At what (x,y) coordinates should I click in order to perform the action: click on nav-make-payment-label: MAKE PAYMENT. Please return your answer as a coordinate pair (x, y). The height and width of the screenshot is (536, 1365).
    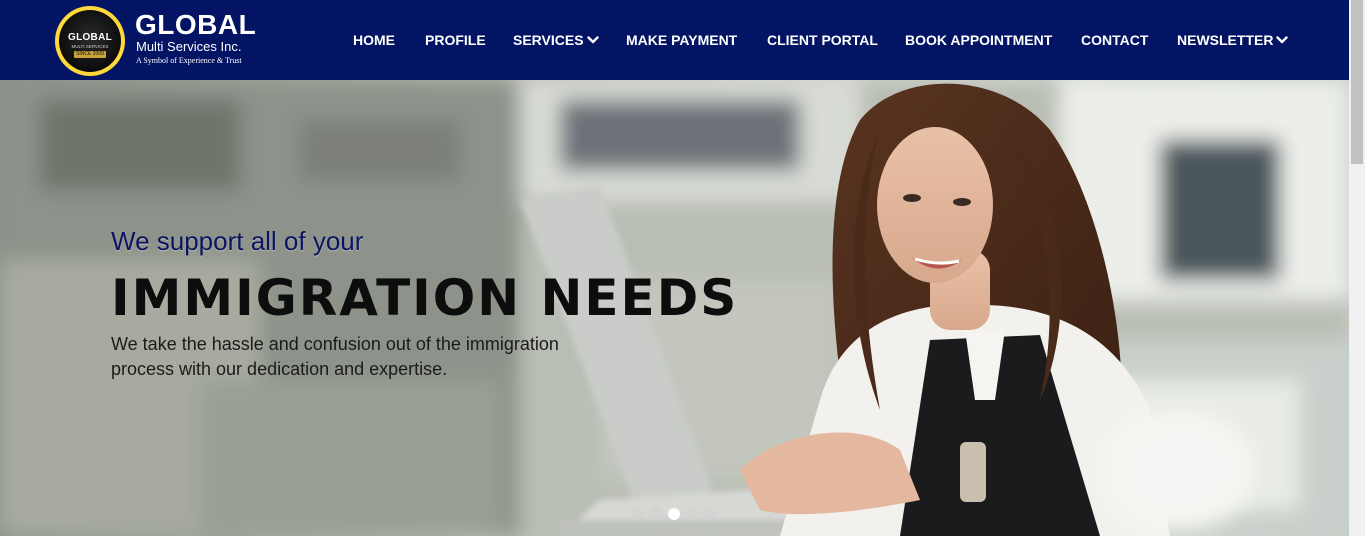
    Looking at the image, I should click on (682, 40).